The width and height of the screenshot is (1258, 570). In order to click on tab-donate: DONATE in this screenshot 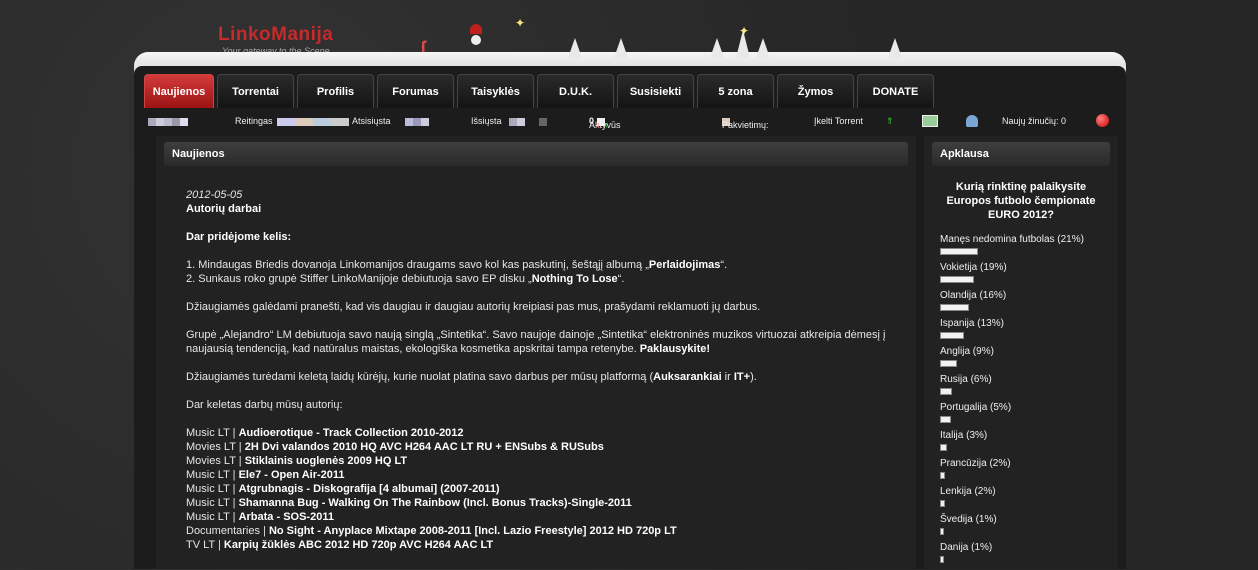, I will do `click(895, 91)`.